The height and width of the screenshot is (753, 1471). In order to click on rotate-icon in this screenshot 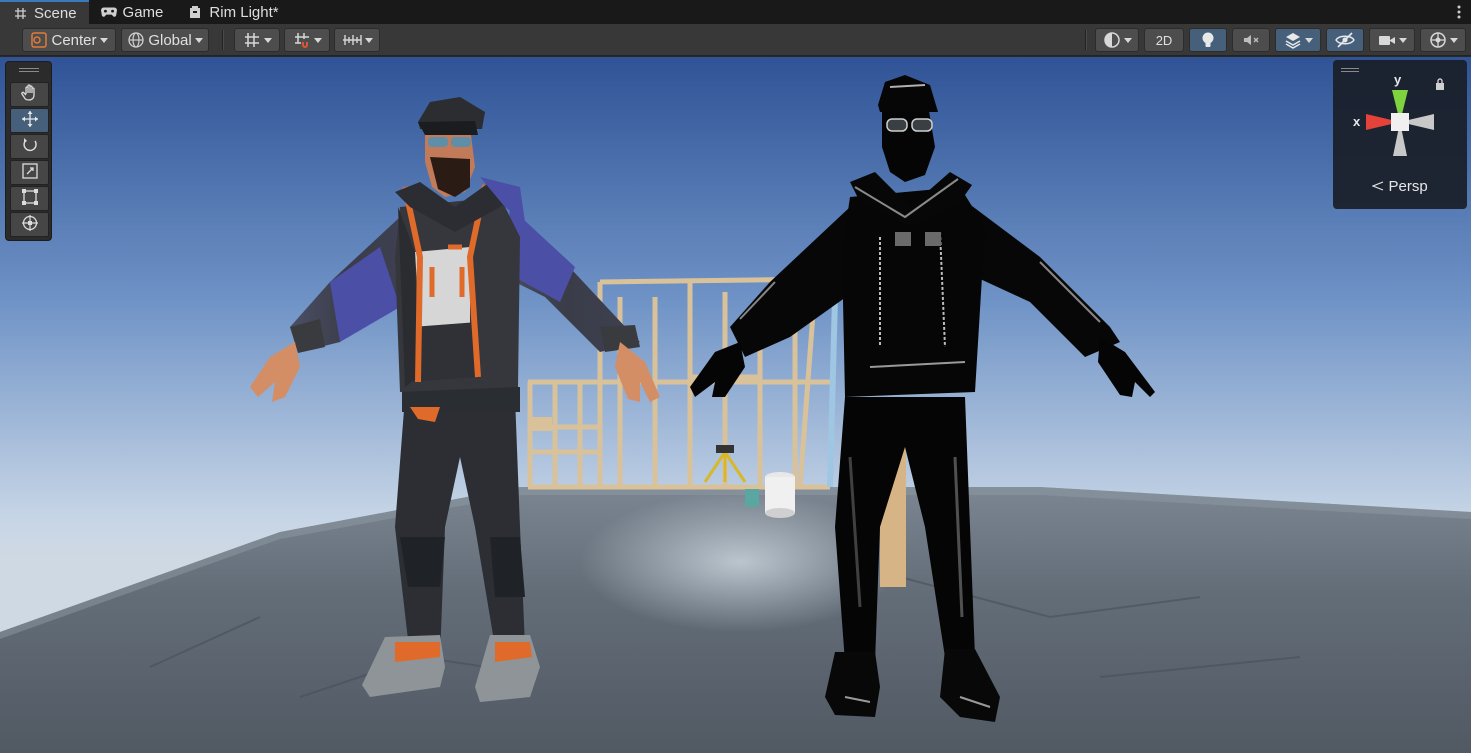, I will do `click(30, 146)`.